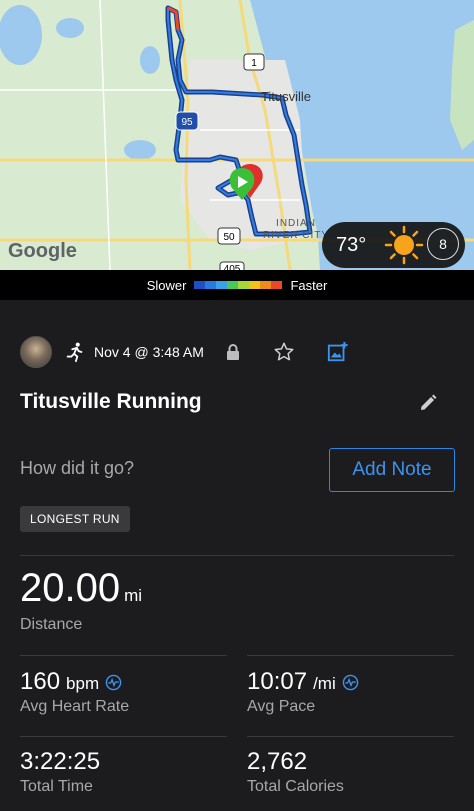 The image size is (474, 811). What do you see at coordinates (281, 706) in the screenshot?
I see `pace-label: Avg Pace` at bounding box center [281, 706].